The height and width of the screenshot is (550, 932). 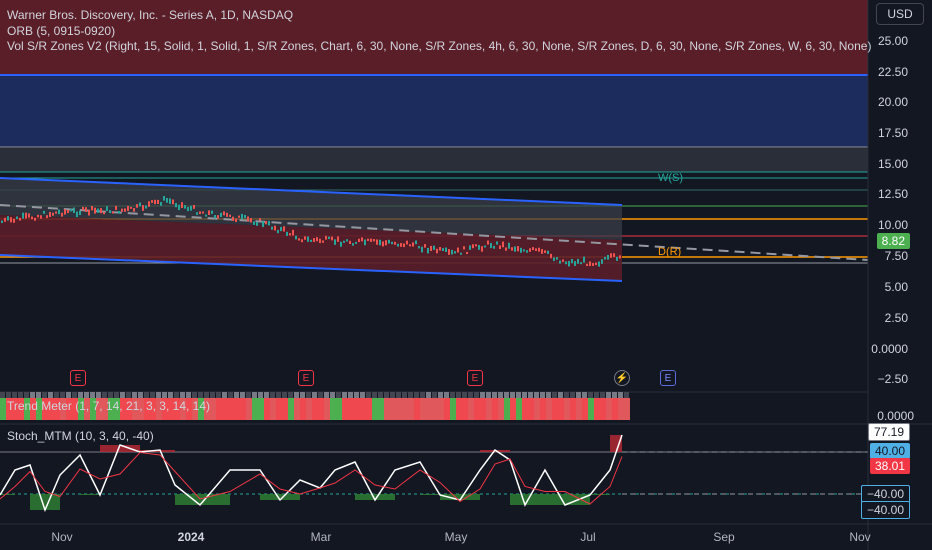 What do you see at coordinates (888, 432) in the screenshot?
I see `stoch-main-value: 77.19` at bounding box center [888, 432].